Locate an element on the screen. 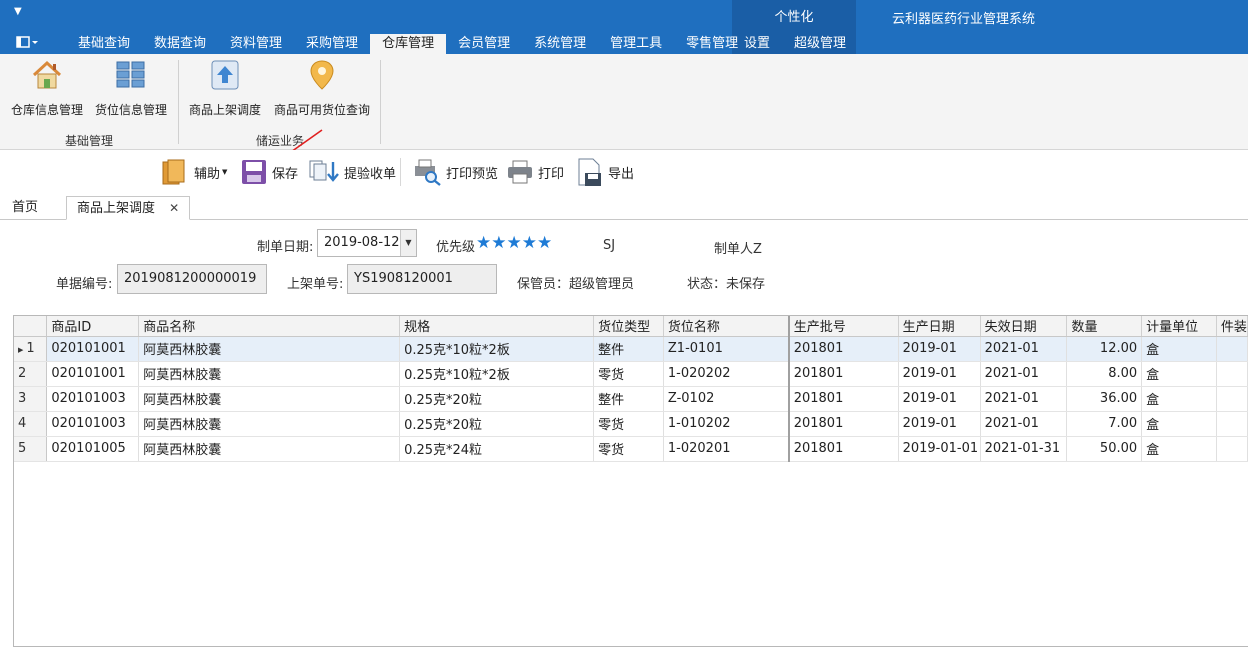 The height and width of the screenshot is (647, 1248). print-preview-button: 打印预览 is located at coordinates (455, 172).